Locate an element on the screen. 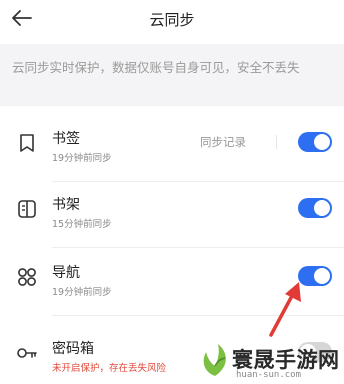 This screenshot has height=384, width=344. bookmark-icon is located at coordinates (27, 143).